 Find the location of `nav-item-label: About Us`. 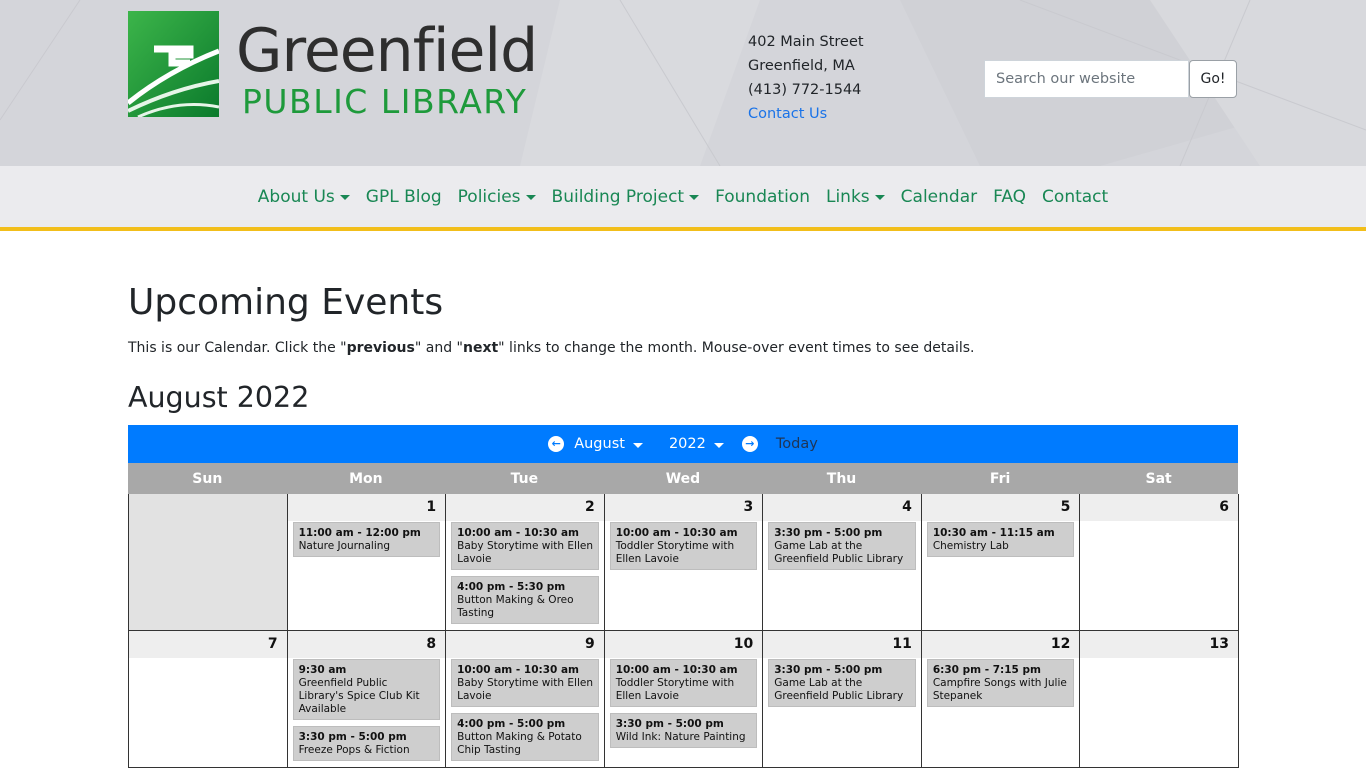

nav-item-label: About Us is located at coordinates (296, 196).